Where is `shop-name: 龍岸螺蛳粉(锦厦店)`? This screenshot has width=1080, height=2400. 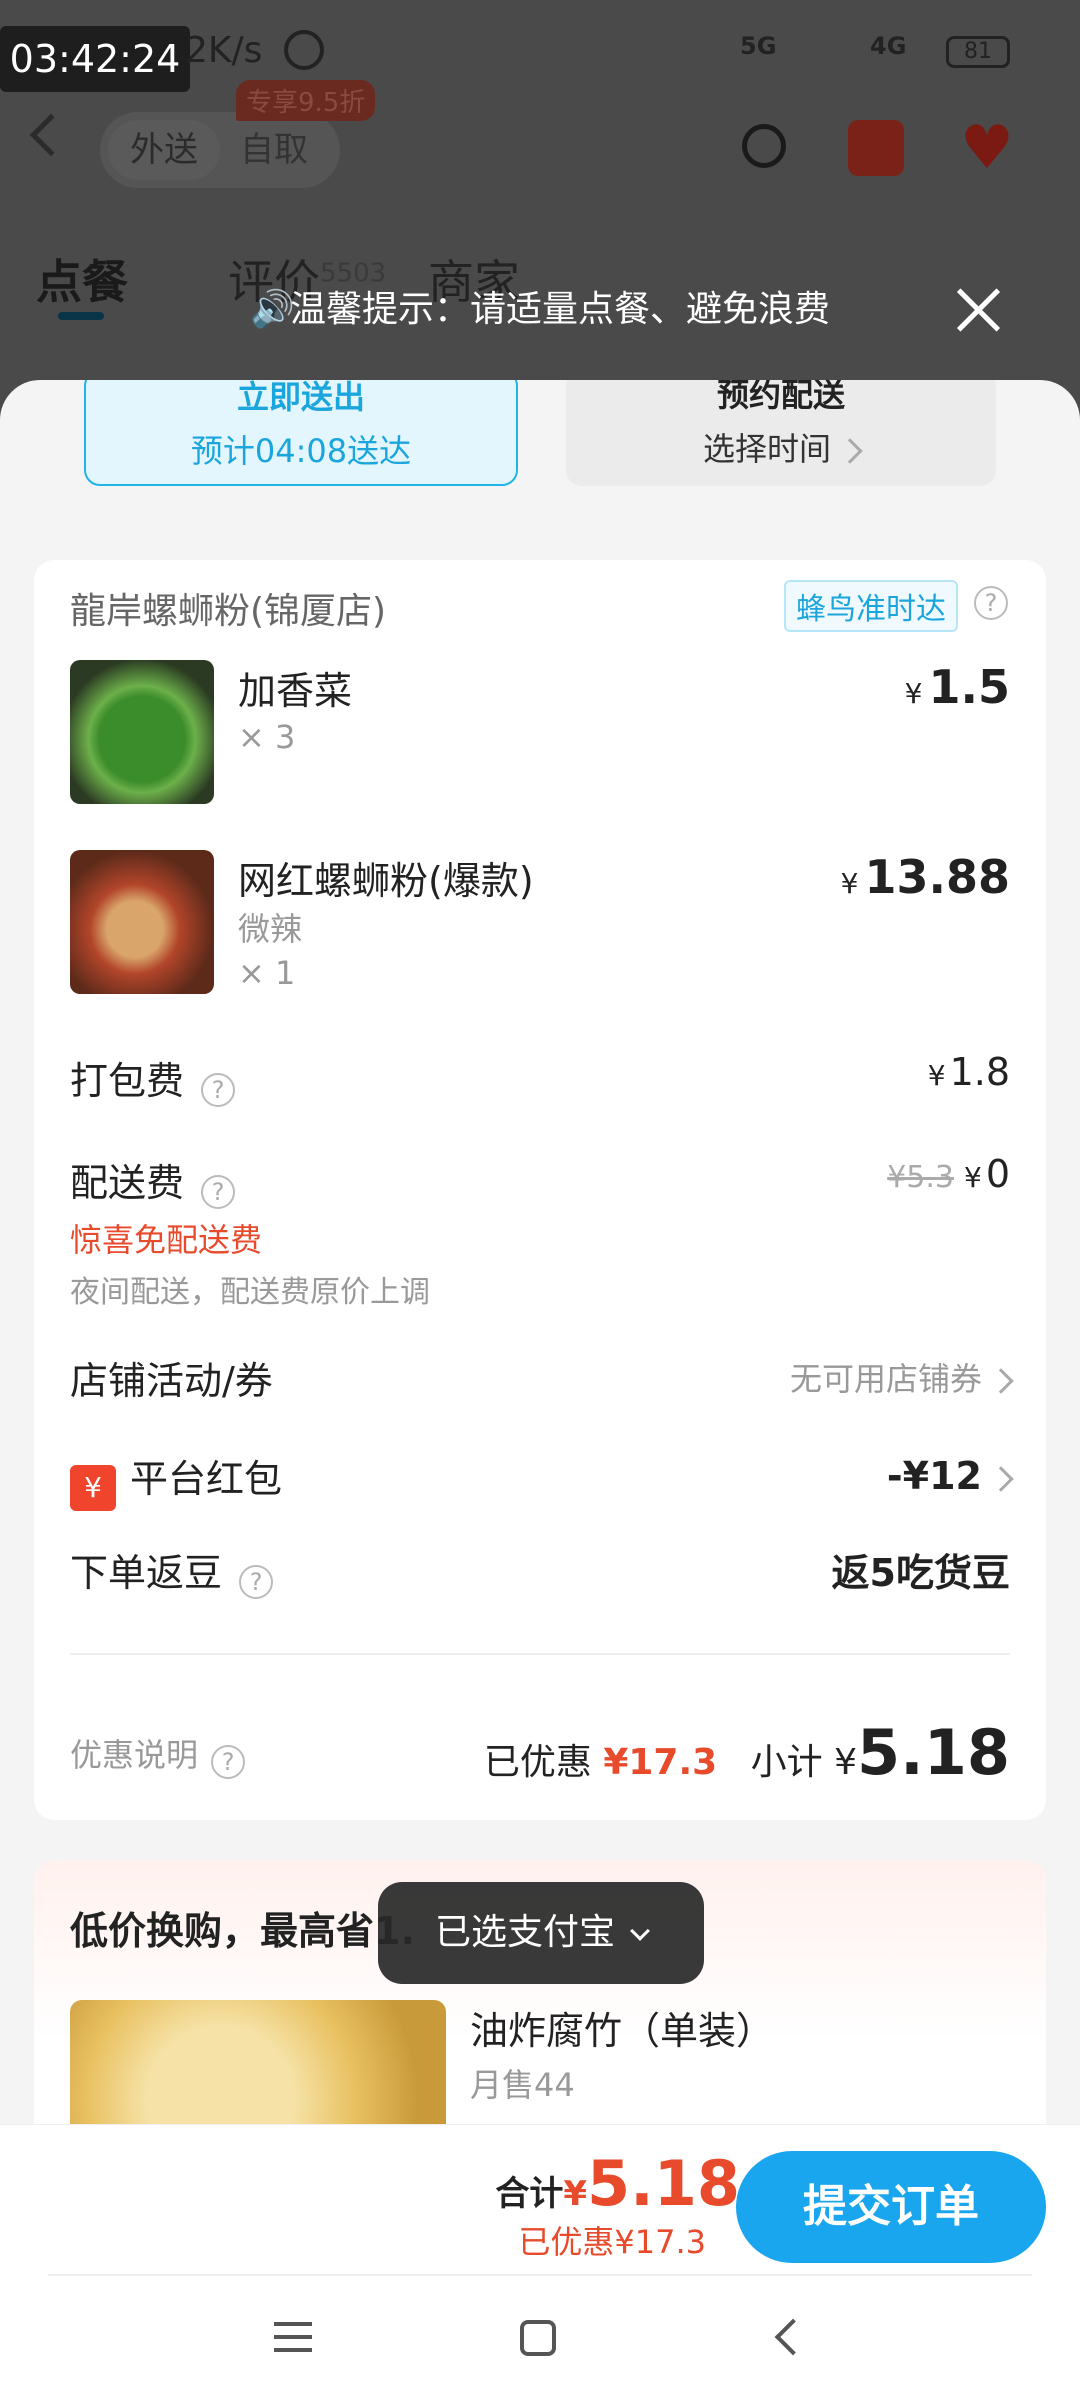
shop-name: 龍岸螺蛳粉(锦厦店) is located at coordinates (228, 611).